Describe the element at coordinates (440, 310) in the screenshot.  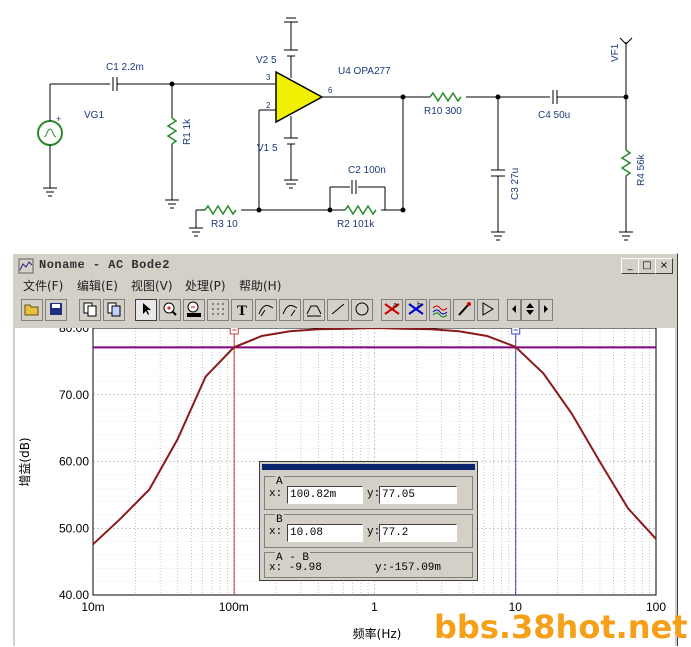
I see `curves-icon` at that location.